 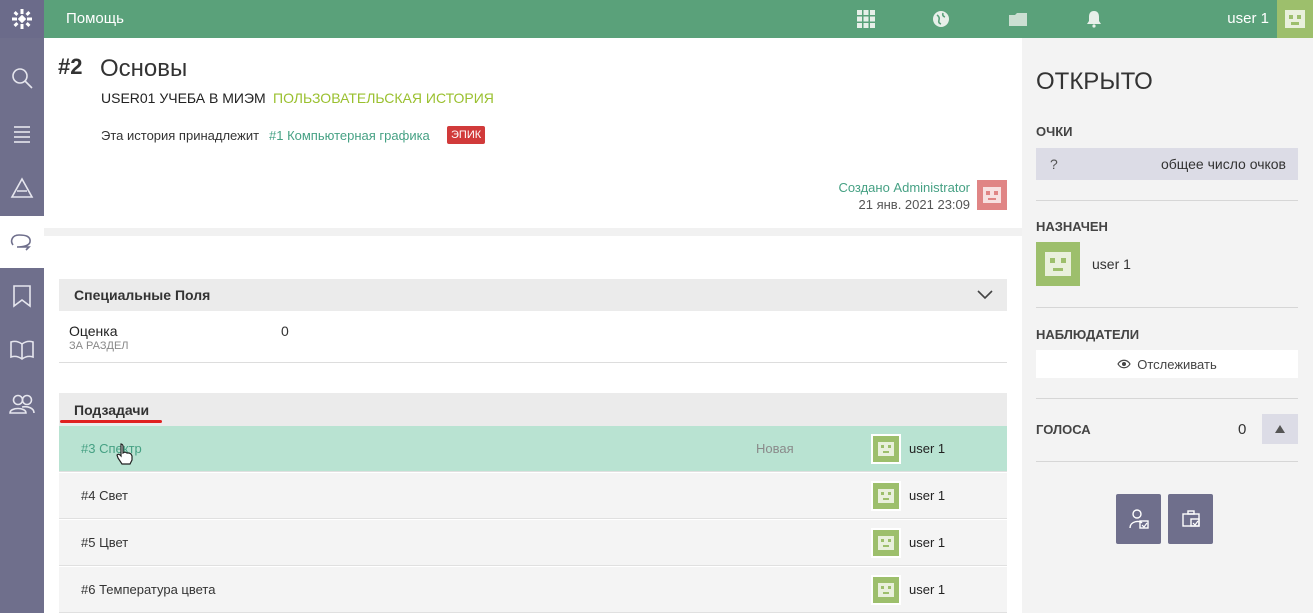 What do you see at coordinates (533, 362) in the screenshot?
I see `field-divider` at bounding box center [533, 362].